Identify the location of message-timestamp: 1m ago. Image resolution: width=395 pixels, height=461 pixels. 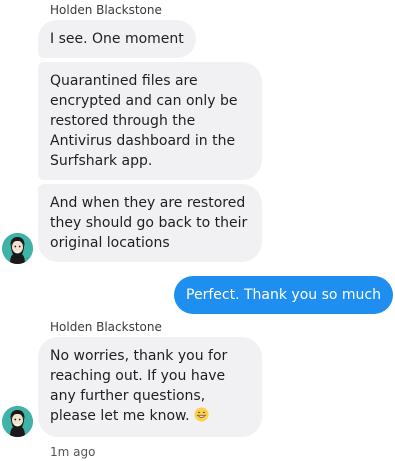
(73, 452).